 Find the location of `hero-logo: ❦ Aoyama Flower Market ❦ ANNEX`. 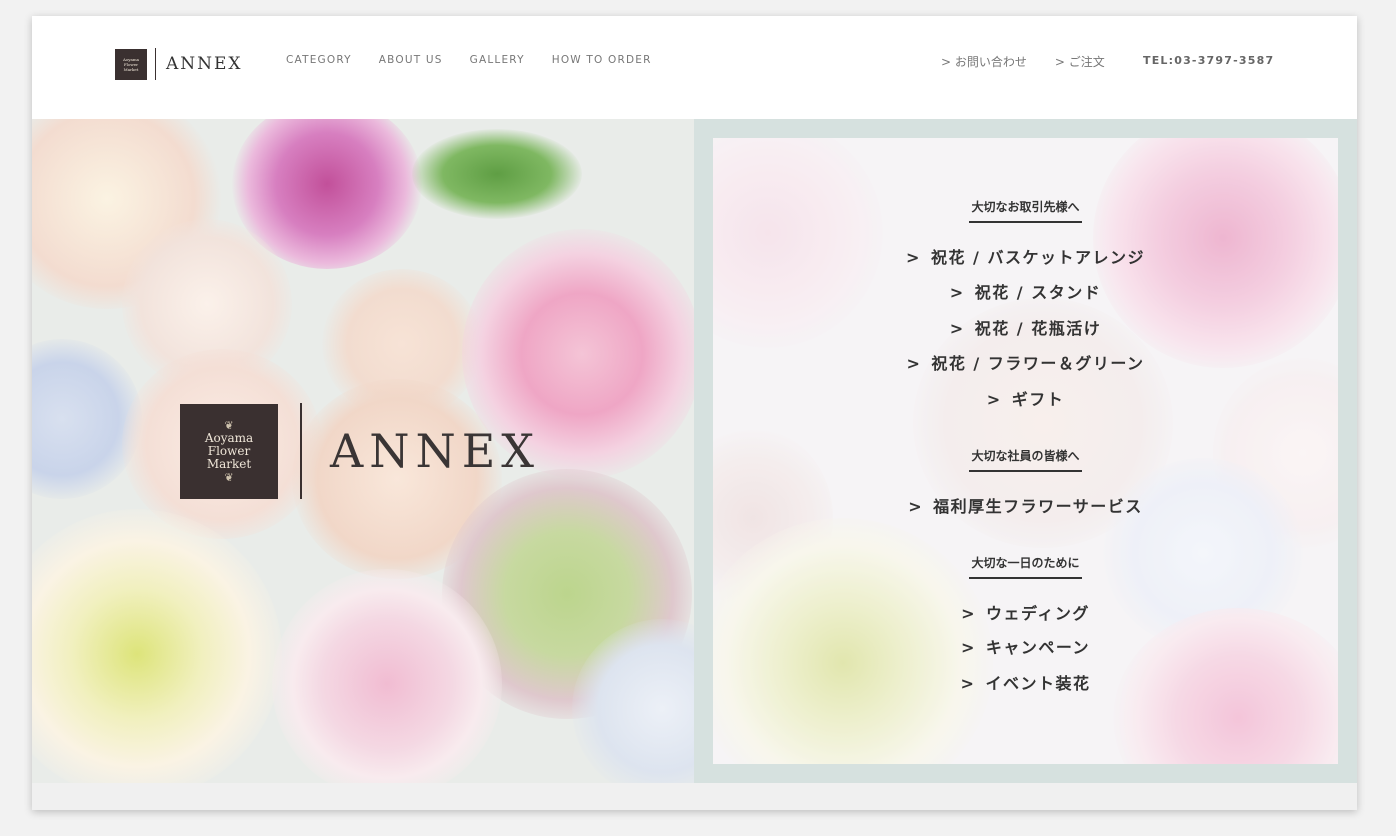

hero-logo: ❦ Aoyama Flower Market ❦ ANNEX is located at coordinates (360, 451).